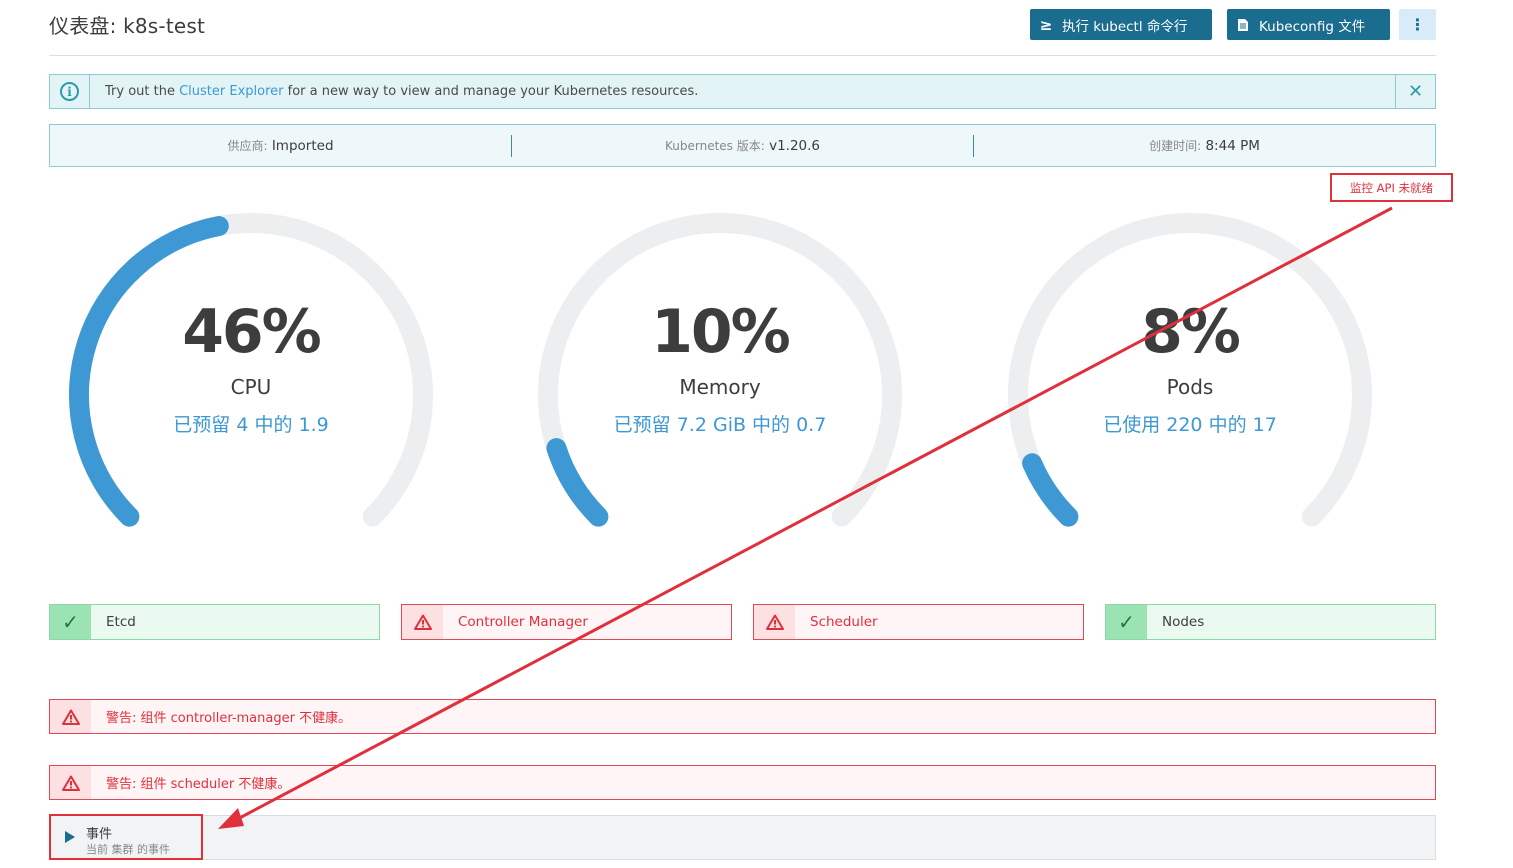 Image resolution: width=1513 pixels, height=868 pixels. What do you see at coordinates (523, 622) in the screenshot?
I see `component-label: Controller Manager` at bounding box center [523, 622].